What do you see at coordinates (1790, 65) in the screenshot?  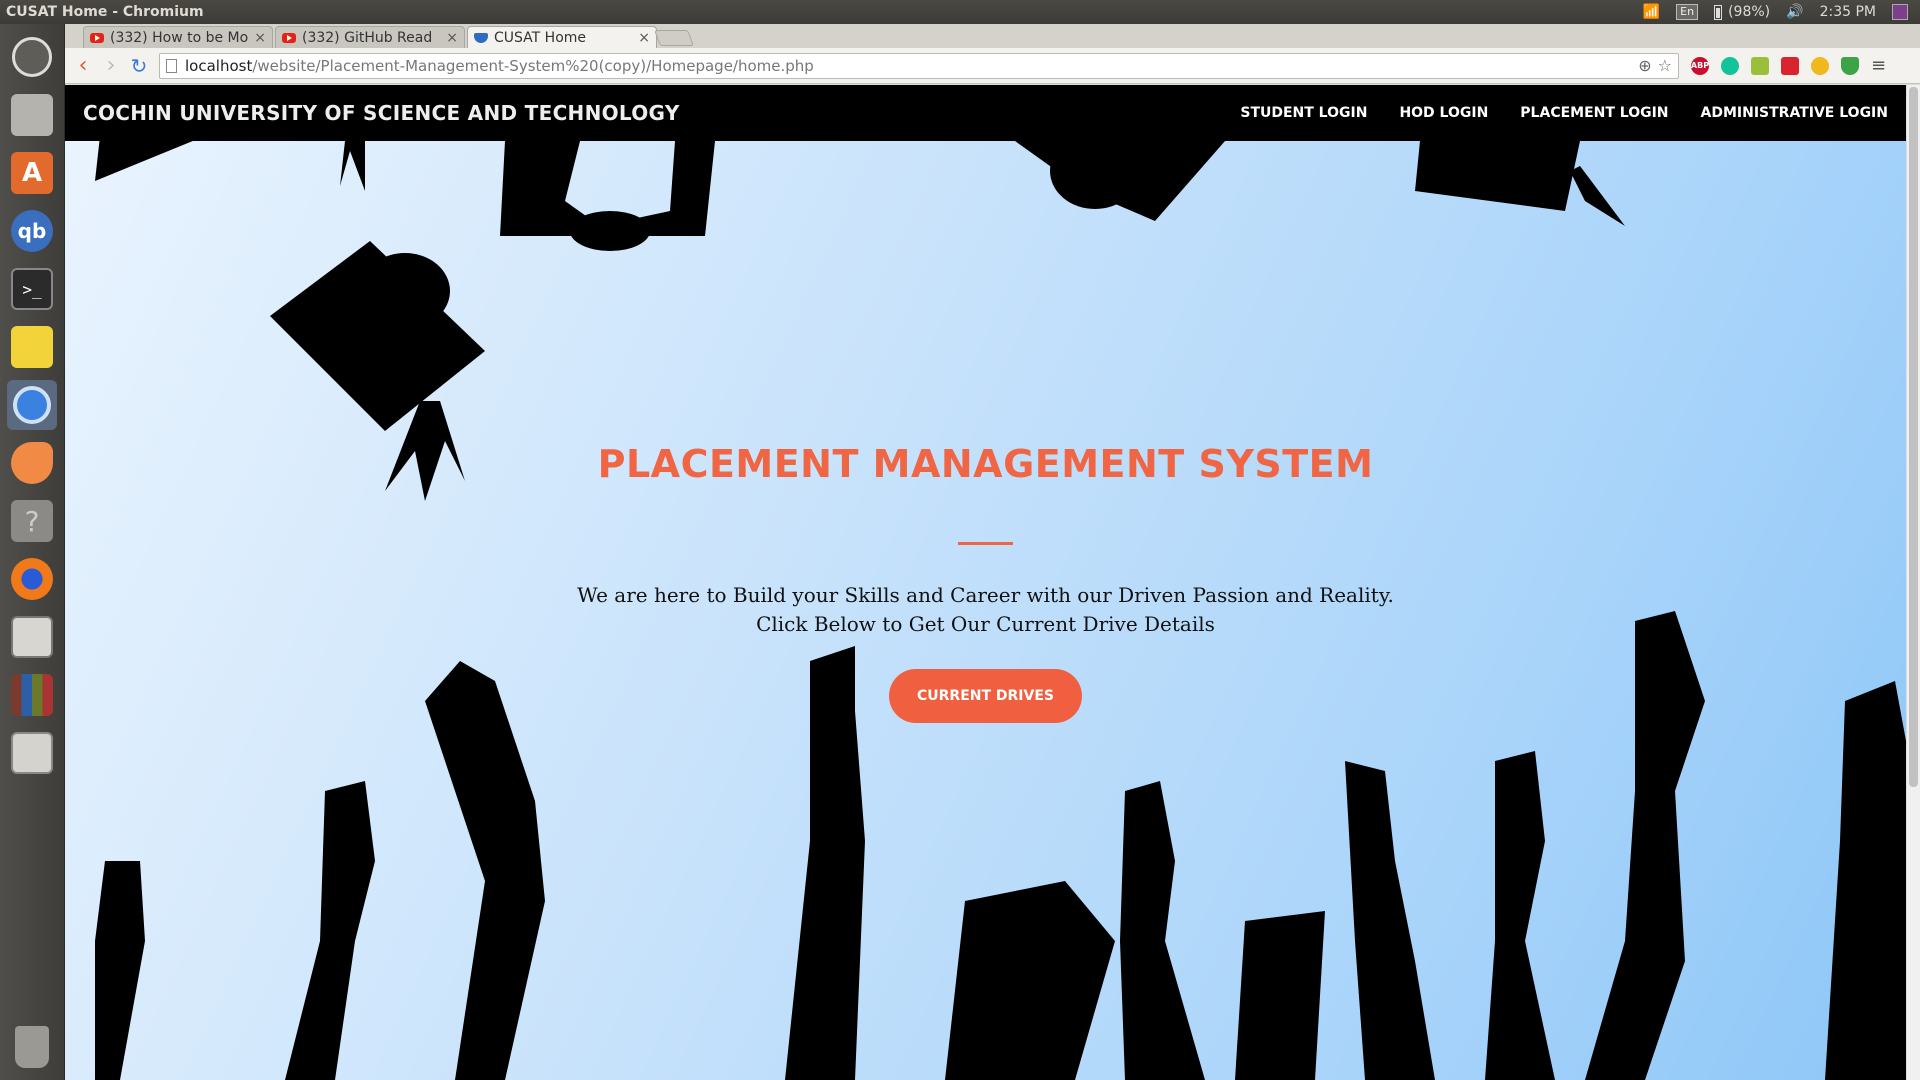 I see `video-extension-icon` at bounding box center [1790, 65].